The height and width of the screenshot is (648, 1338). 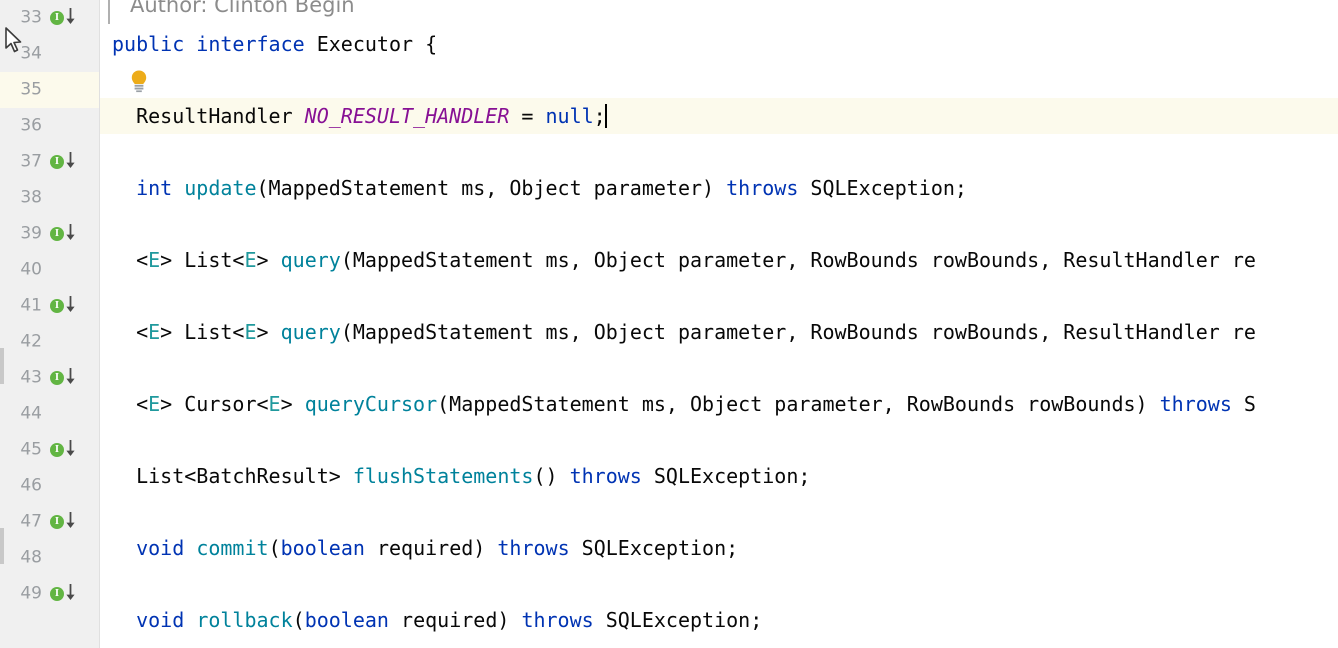 I want to click on code-token: boolean, so click(x=322, y=548).